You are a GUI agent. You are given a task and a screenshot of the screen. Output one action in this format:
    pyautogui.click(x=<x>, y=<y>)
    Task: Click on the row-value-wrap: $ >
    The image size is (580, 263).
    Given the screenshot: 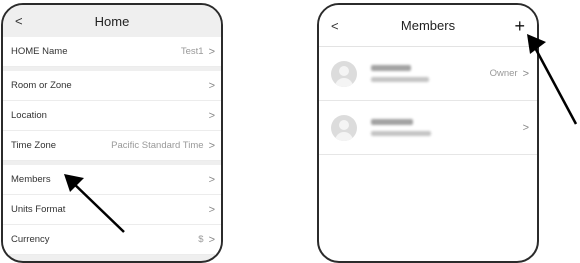 What is the action you would take?
    pyautogui.click(x=206, y=240)
    